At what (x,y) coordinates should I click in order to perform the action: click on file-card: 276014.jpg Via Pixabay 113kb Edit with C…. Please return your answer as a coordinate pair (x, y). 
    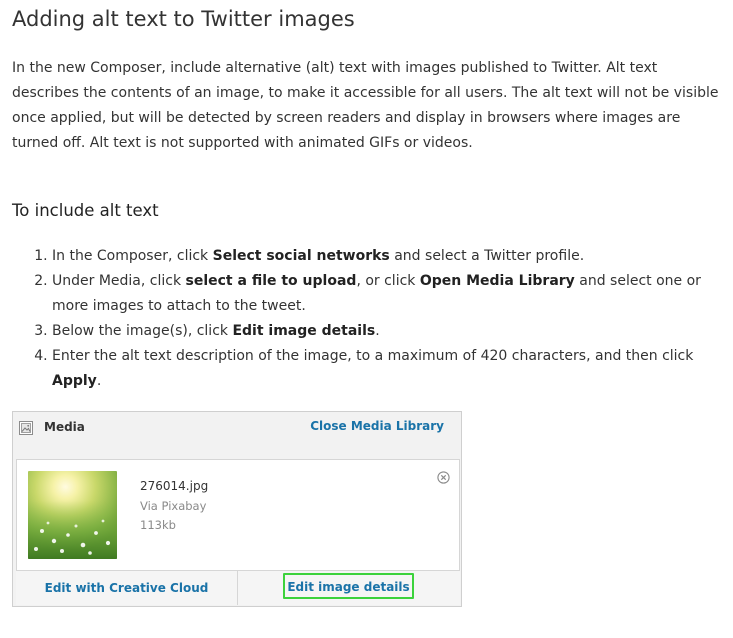
    Looking at the image, I should click on (238, 532).